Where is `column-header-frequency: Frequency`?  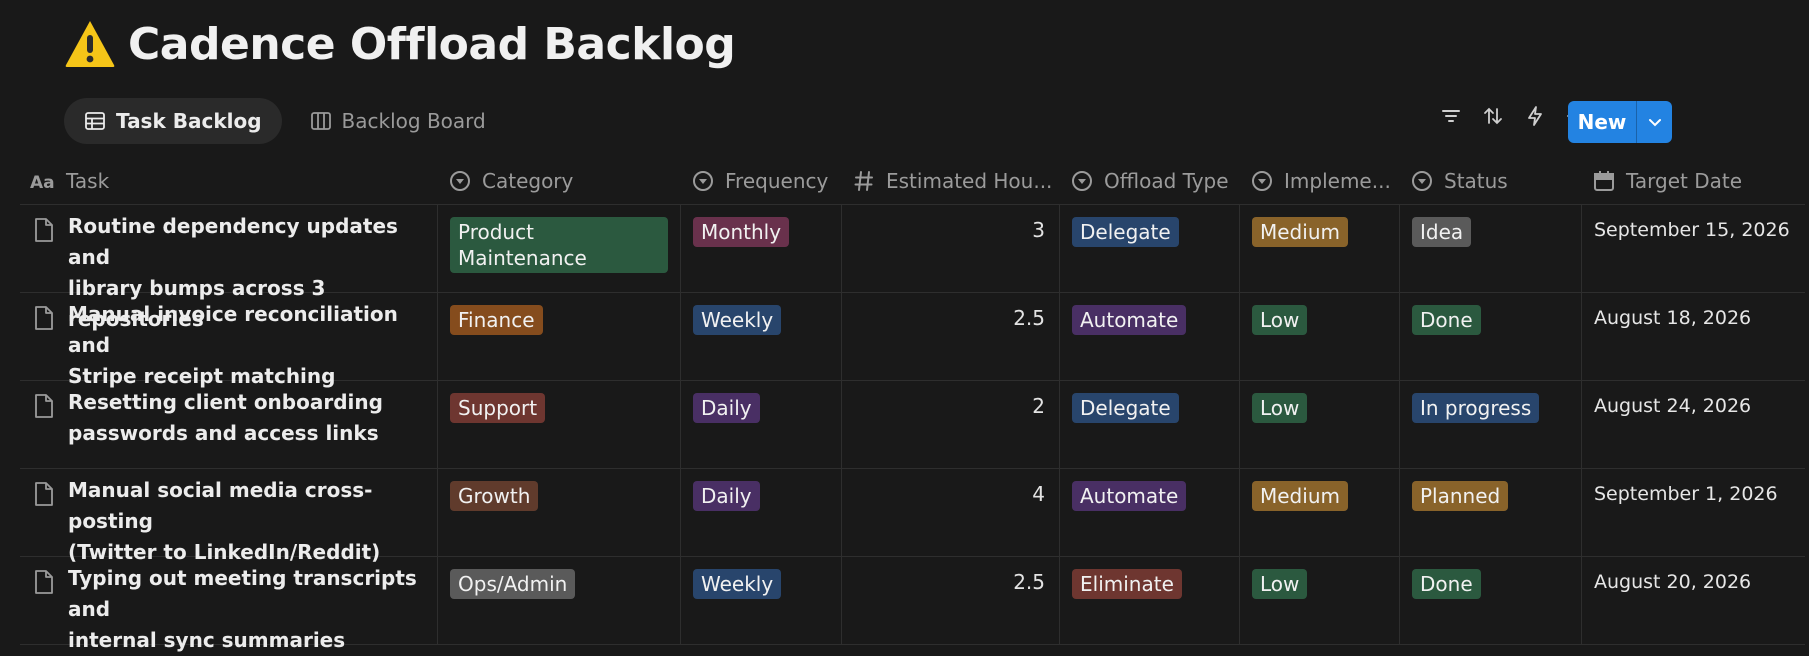 column-header-frequency: Frequency is located at coordinates (761, 181).